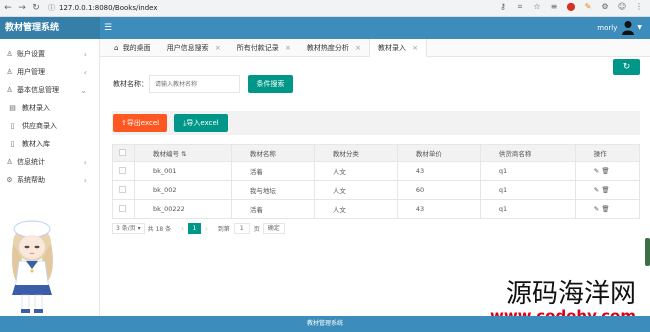 The width and height of the screenshot is (650, 332). Describe the element at coordinates (36, 144) in the screenshot. I see `sidebar-subitem-label: 教材入库` at that location.